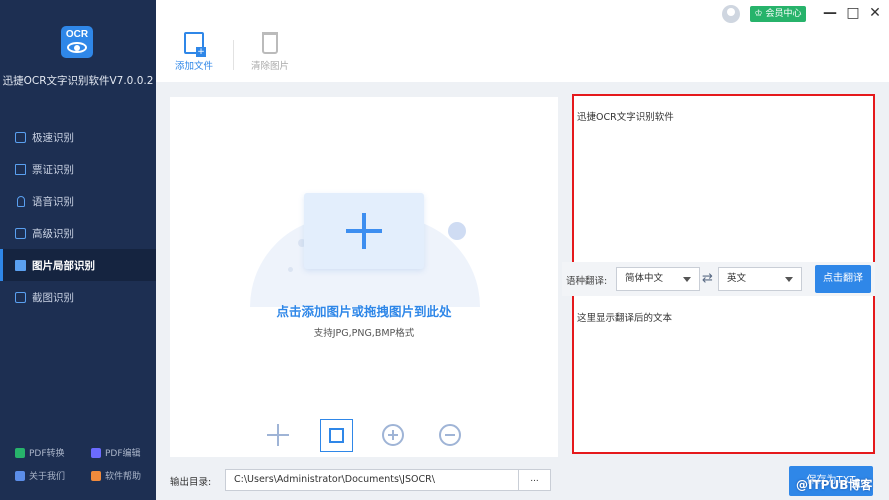  Describe the element at coordinates (830, 13) in the screenshot. I see `minimize-button: —` at that location.